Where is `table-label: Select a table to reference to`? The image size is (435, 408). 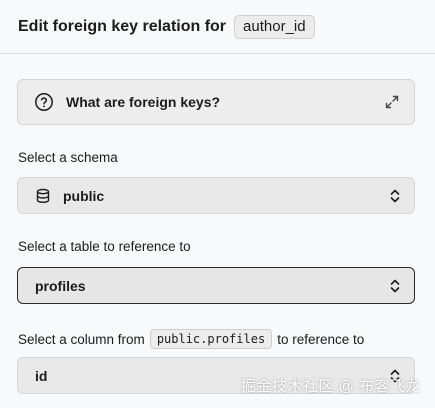
table-label: Select a table to reference to is located at coordinates (104, 246).